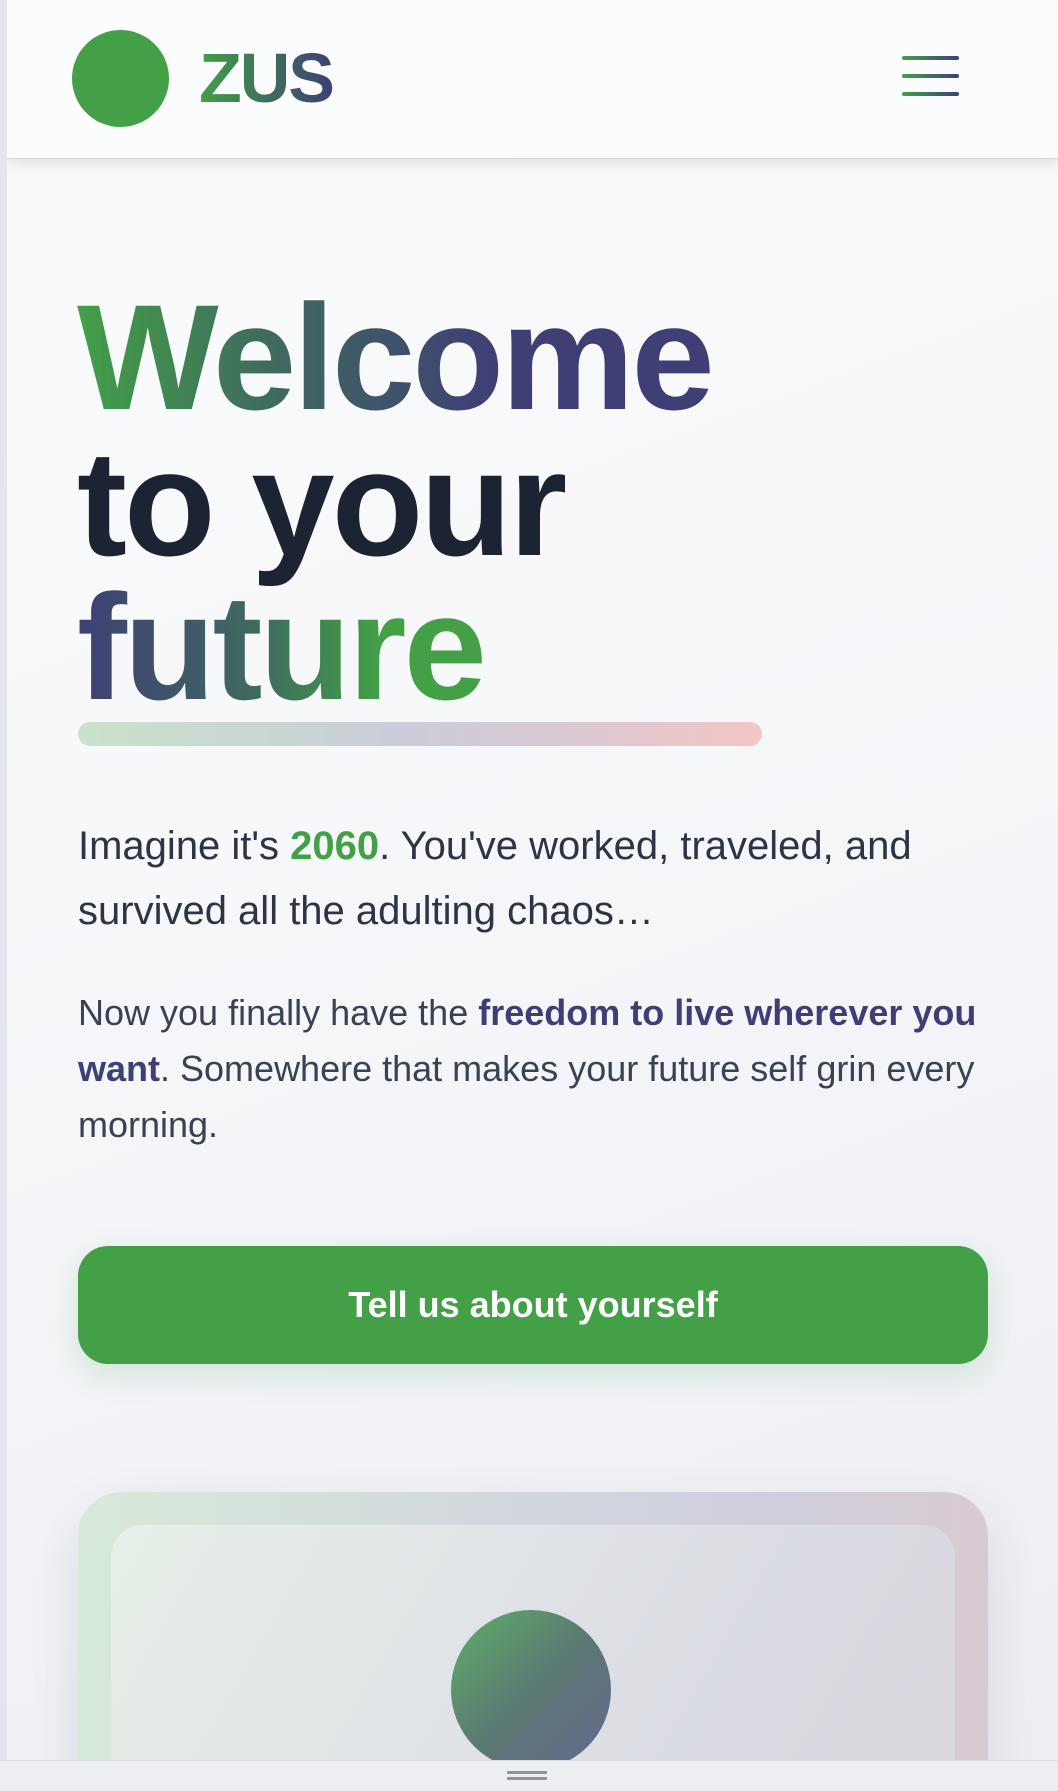 The height and width of the screenshot is (1791, 1058). I want to click on logo-mark-icon, so click(120, 78).